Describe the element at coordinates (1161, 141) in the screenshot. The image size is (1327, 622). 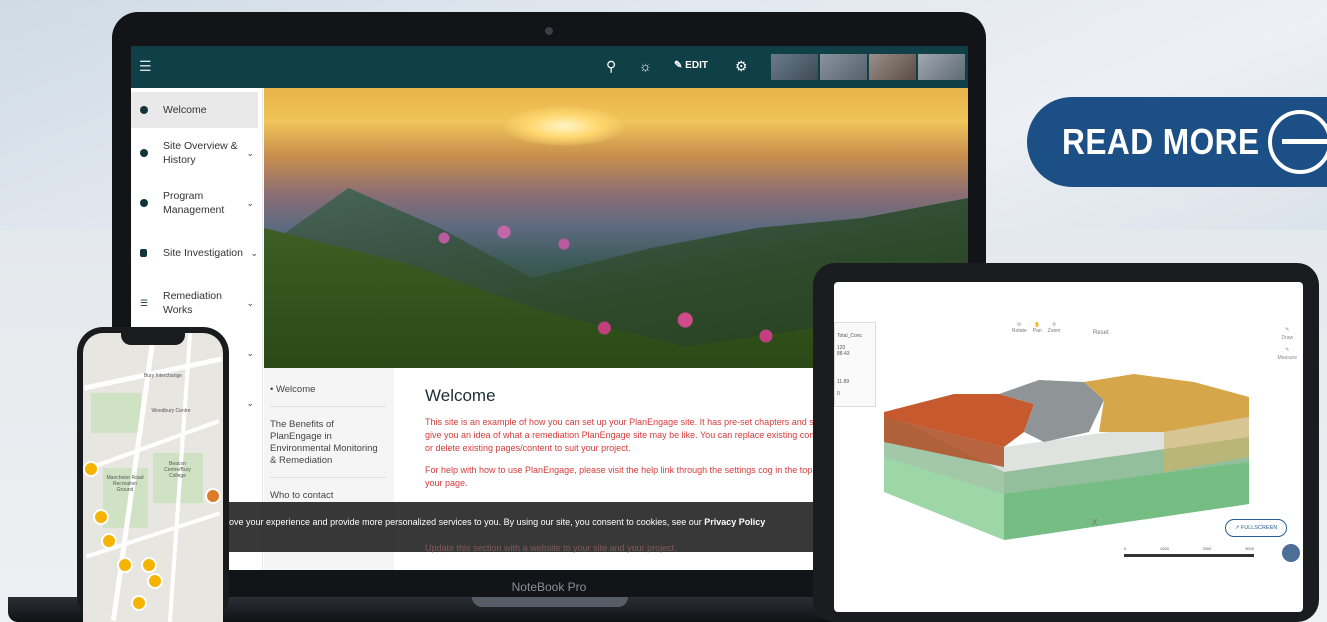
I see `read-more-label: READ MORE` at that location.